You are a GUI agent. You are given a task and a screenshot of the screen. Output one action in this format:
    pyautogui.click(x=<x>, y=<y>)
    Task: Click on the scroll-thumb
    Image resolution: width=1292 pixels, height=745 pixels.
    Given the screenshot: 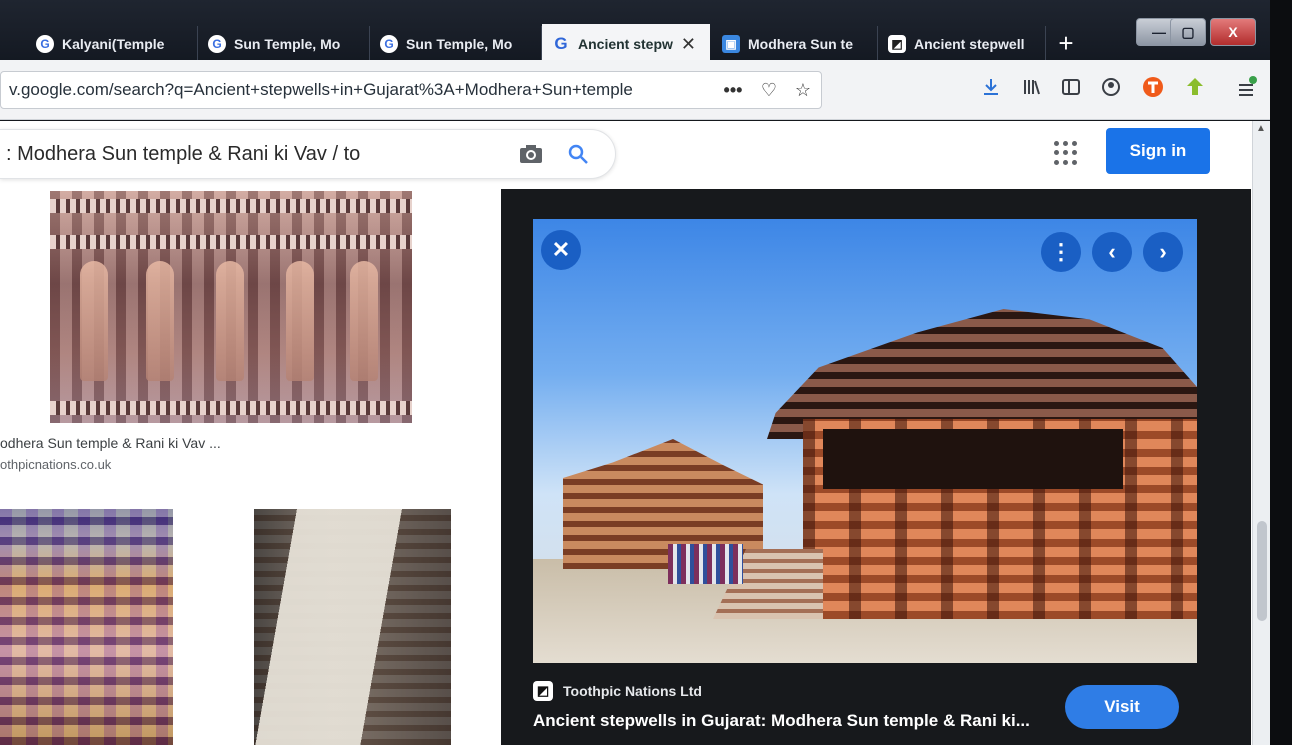 What is the action you would take?
    pyautogui.click(x=1262, y=571)
    